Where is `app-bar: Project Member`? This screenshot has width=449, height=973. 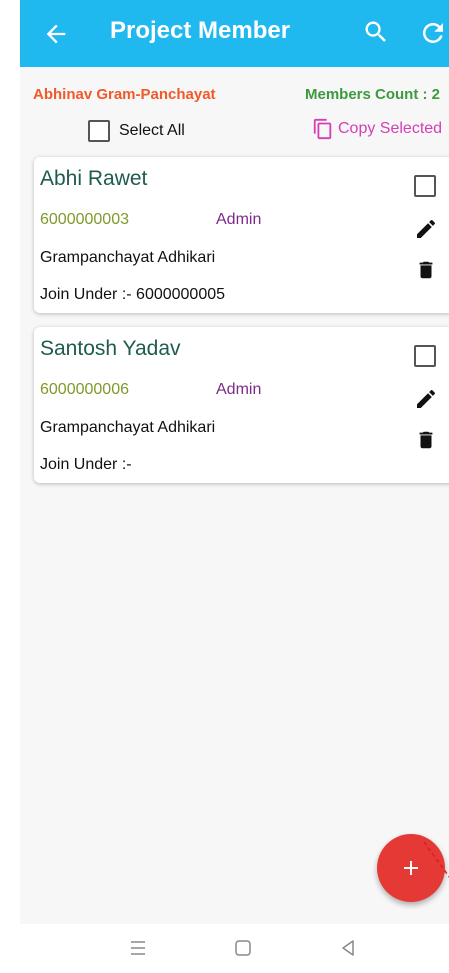 app-bar: Project Member is located at coordinates (234, 33).